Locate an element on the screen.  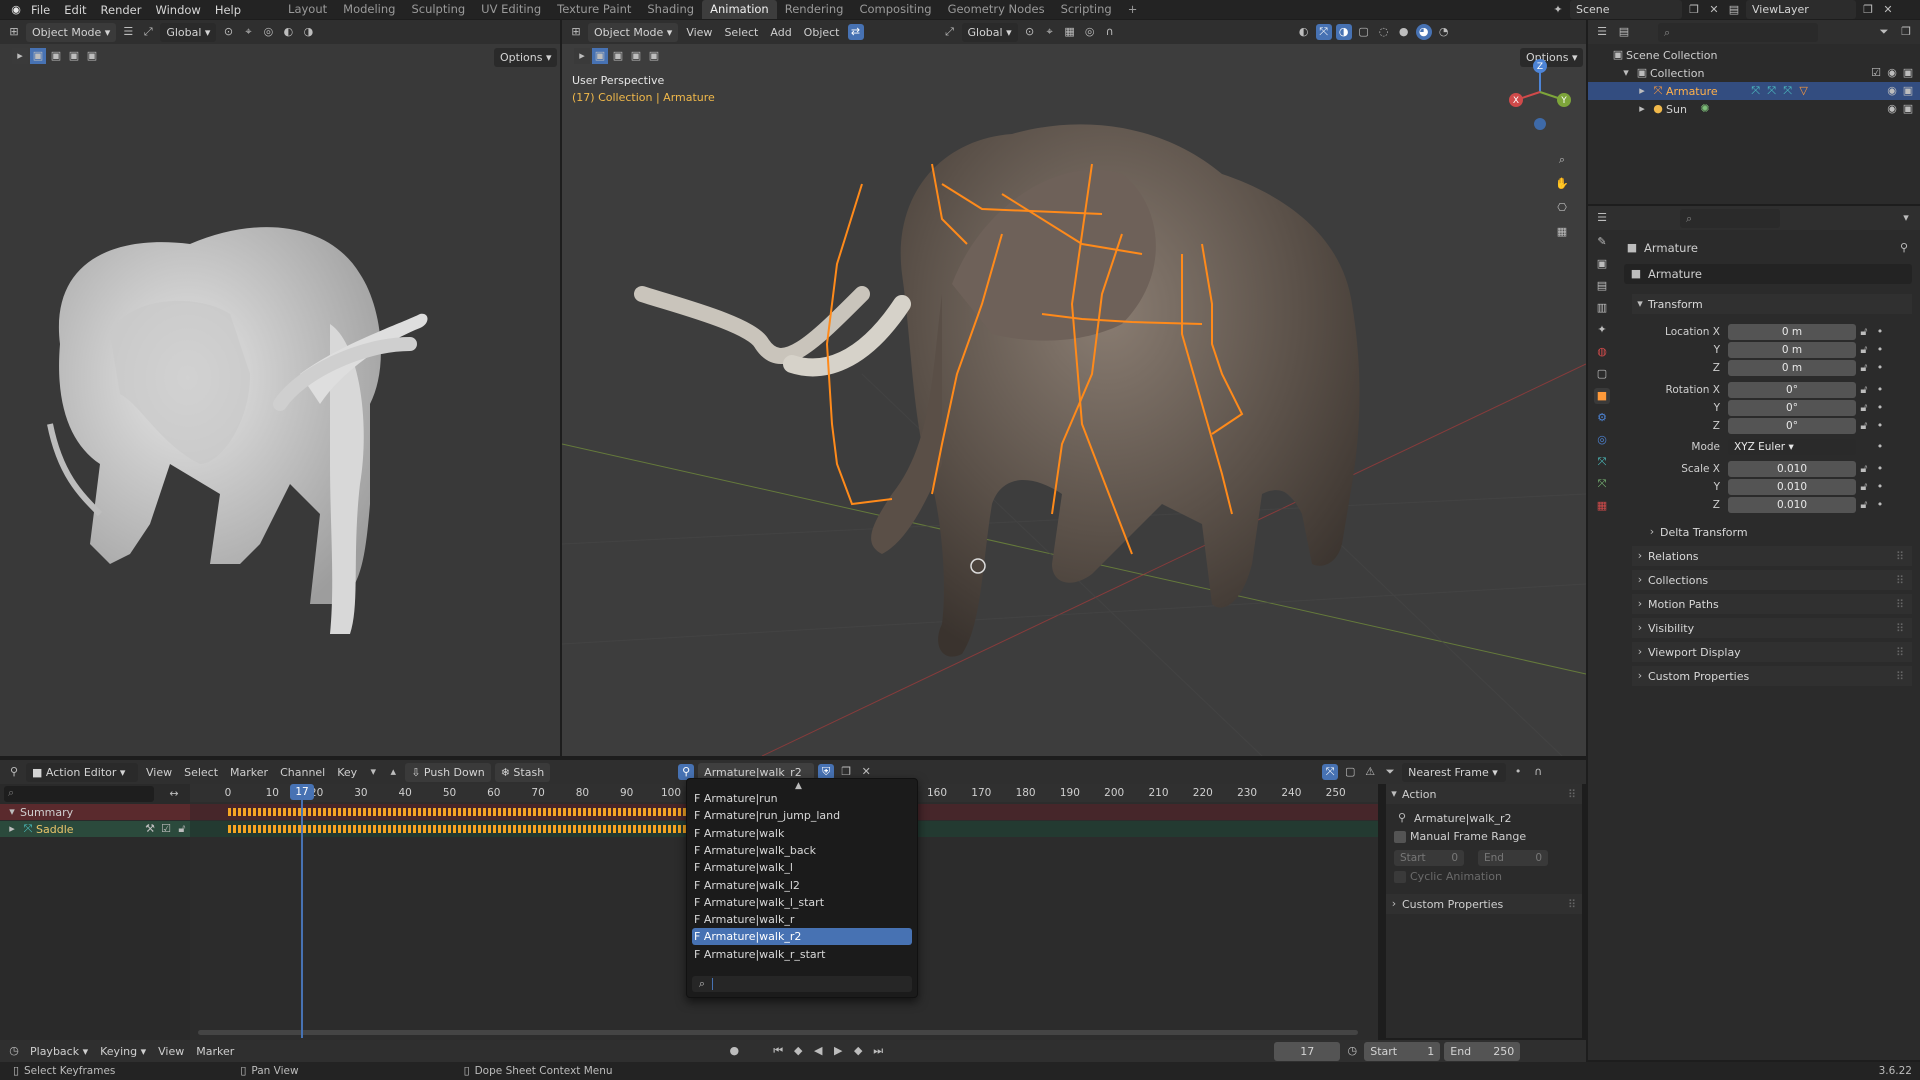
outliner-editor-icon: ☰ is located at coordinates (1602, 32).